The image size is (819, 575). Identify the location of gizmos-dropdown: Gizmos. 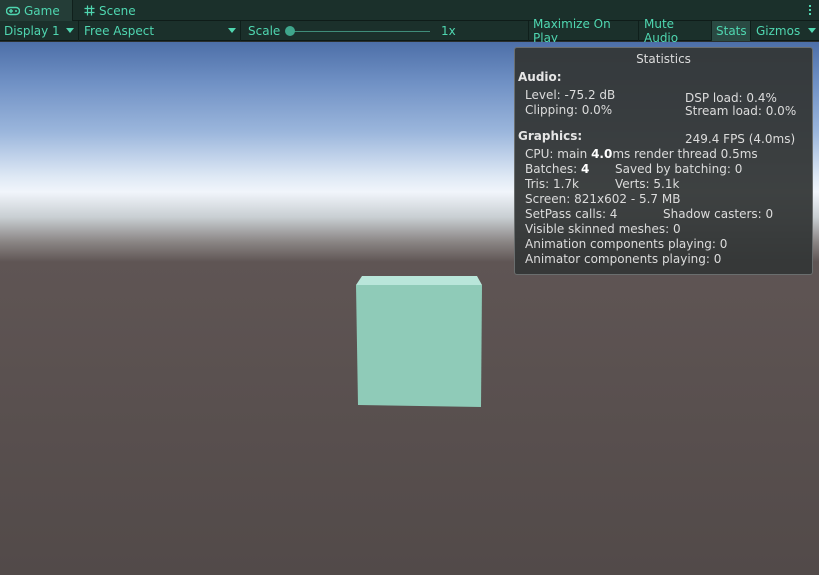
(785, 31).